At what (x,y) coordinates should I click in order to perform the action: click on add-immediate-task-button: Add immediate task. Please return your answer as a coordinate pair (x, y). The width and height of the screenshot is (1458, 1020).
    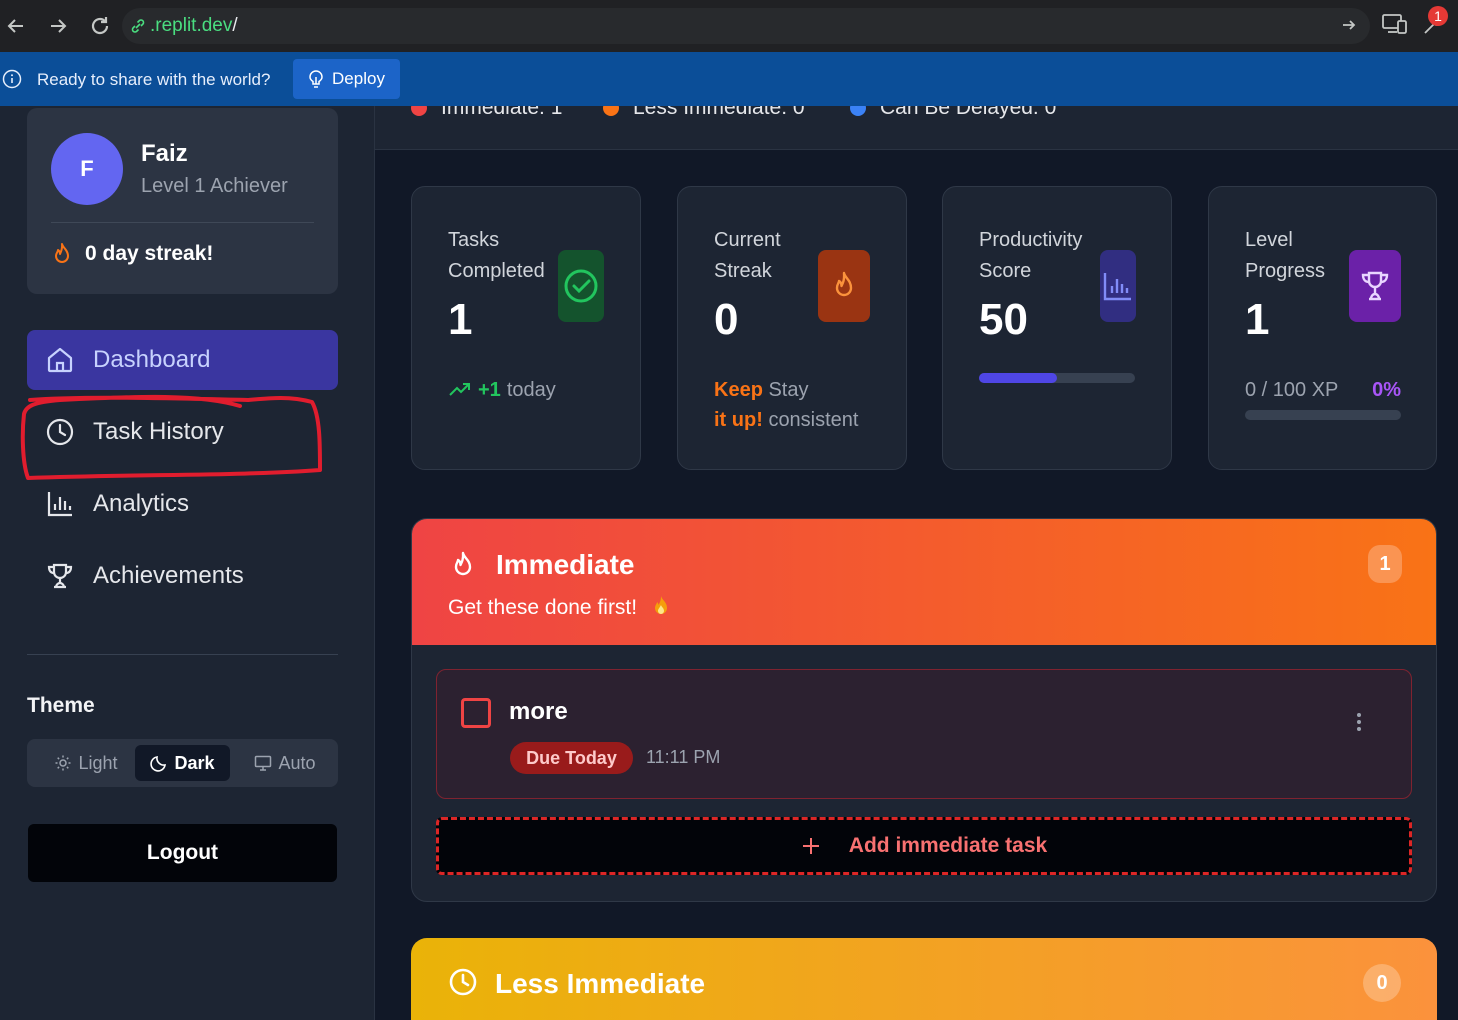
    Looking at the image, I should click on (924, 846).